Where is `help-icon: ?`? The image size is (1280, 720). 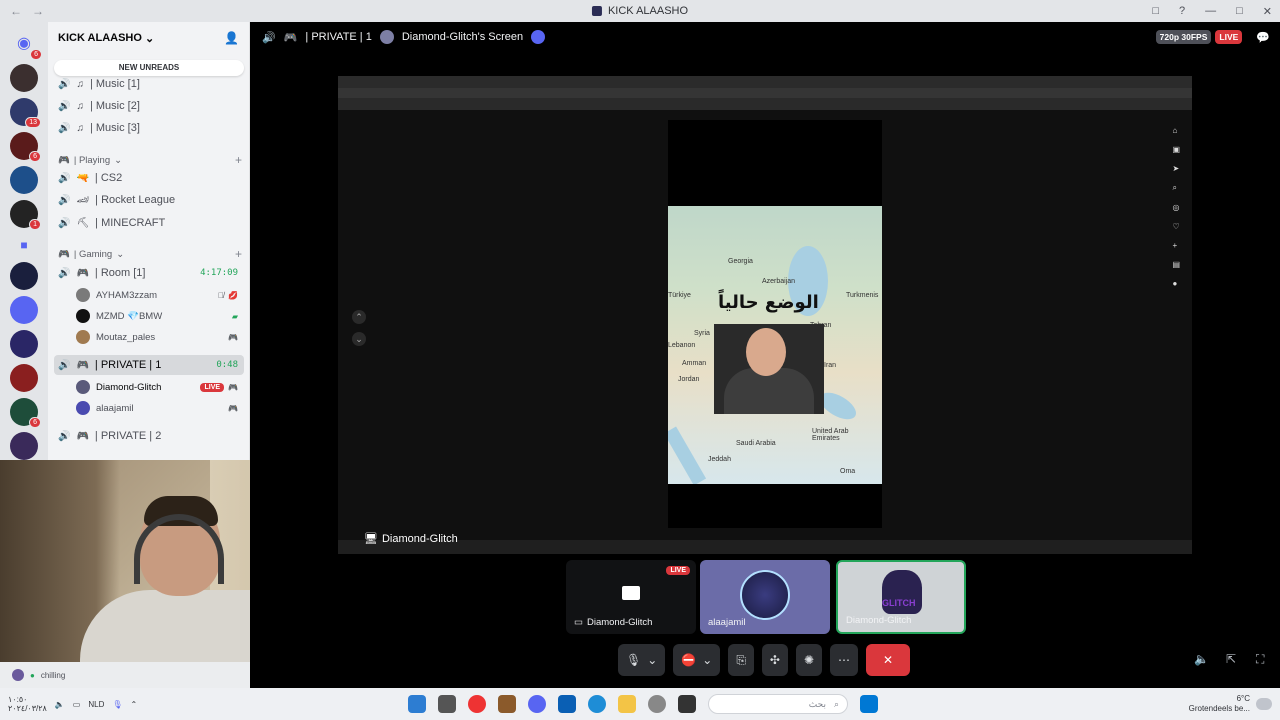 help-icon: ? is located at coordinates (1182, 11).